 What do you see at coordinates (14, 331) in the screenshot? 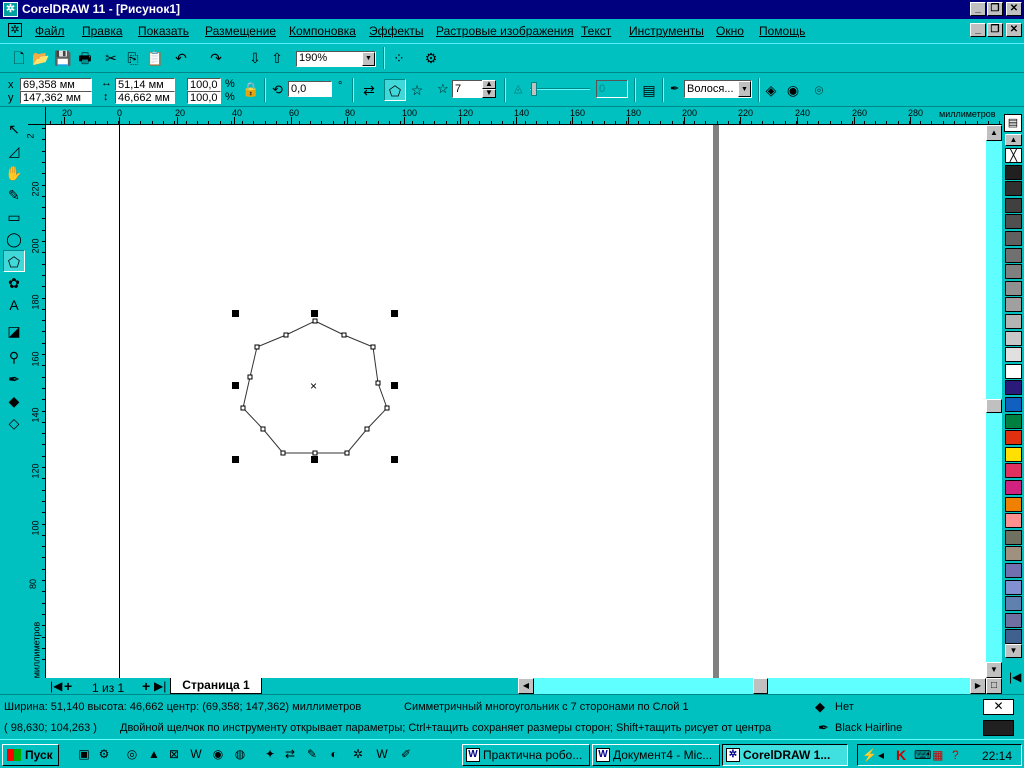
I see `interactive-tool-icon: ◪` at bounding box center [14, 331].